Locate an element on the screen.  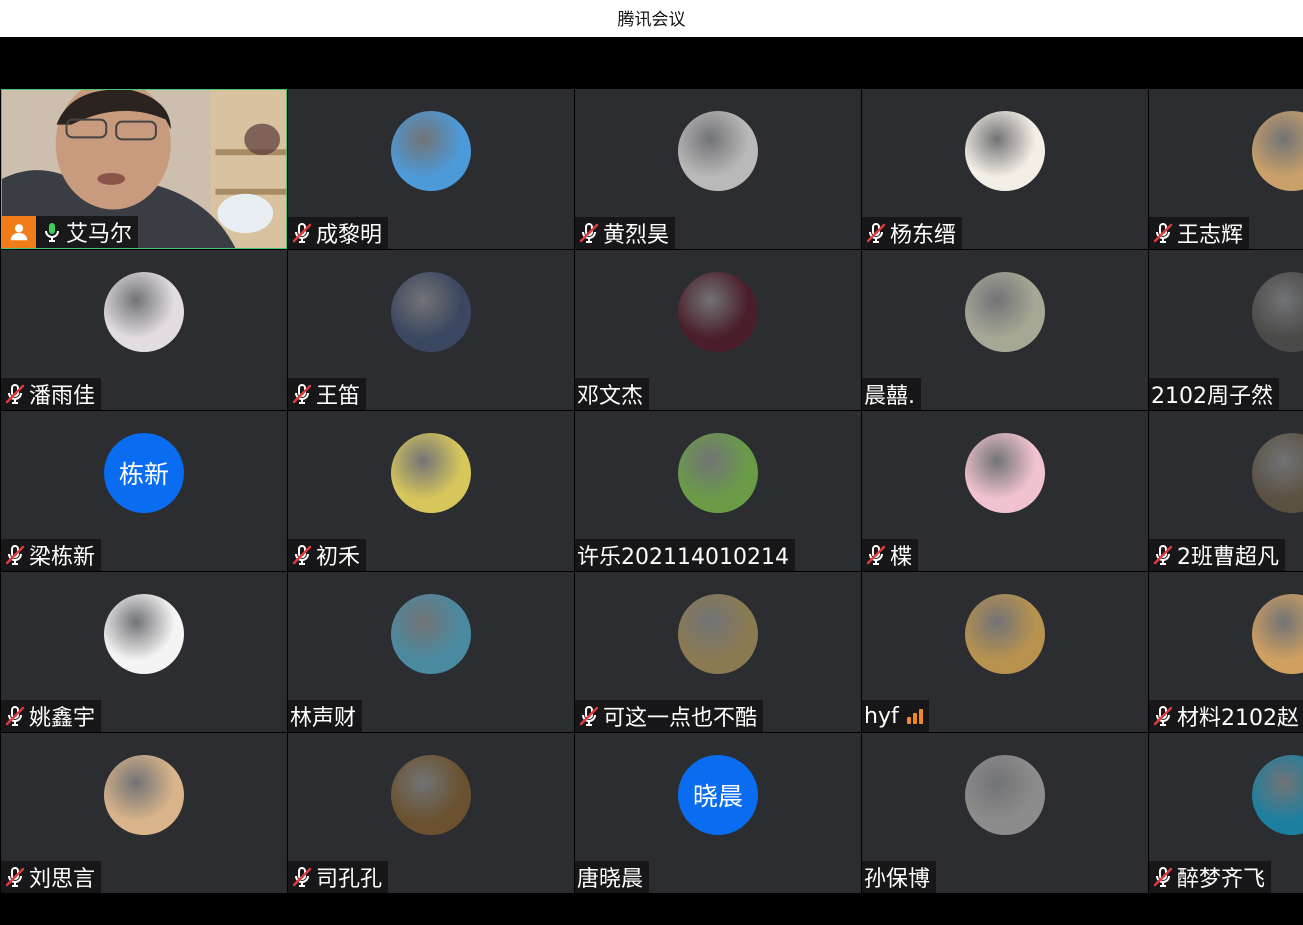
participant-name: 唐晓晨 is located at coordinates (610, 879).